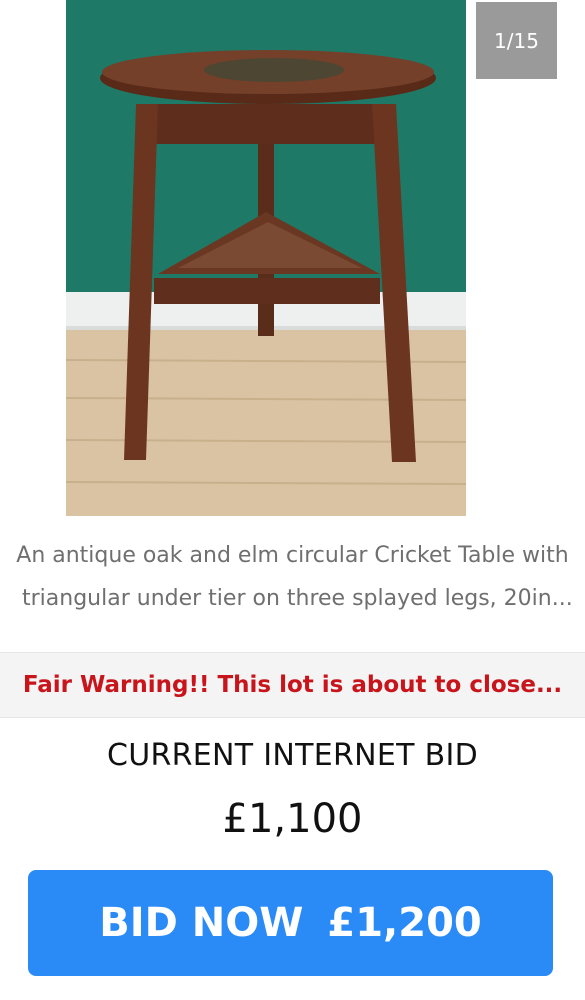 This screenshot has width=585, height=1000. Describe the element at coordinates (201, 923) in the screenshot. I see `bid-now-label: BID NOW` at that location.